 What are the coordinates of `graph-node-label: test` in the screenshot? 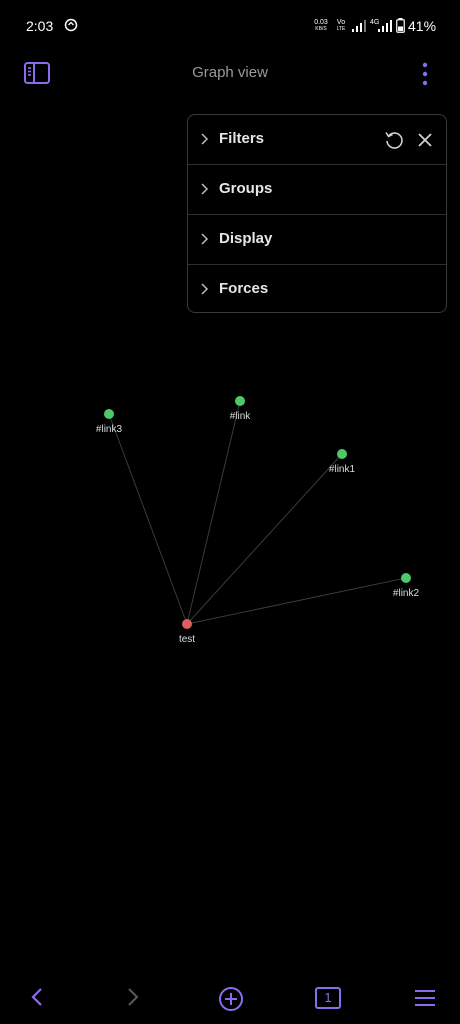 It's located at (187, 639).